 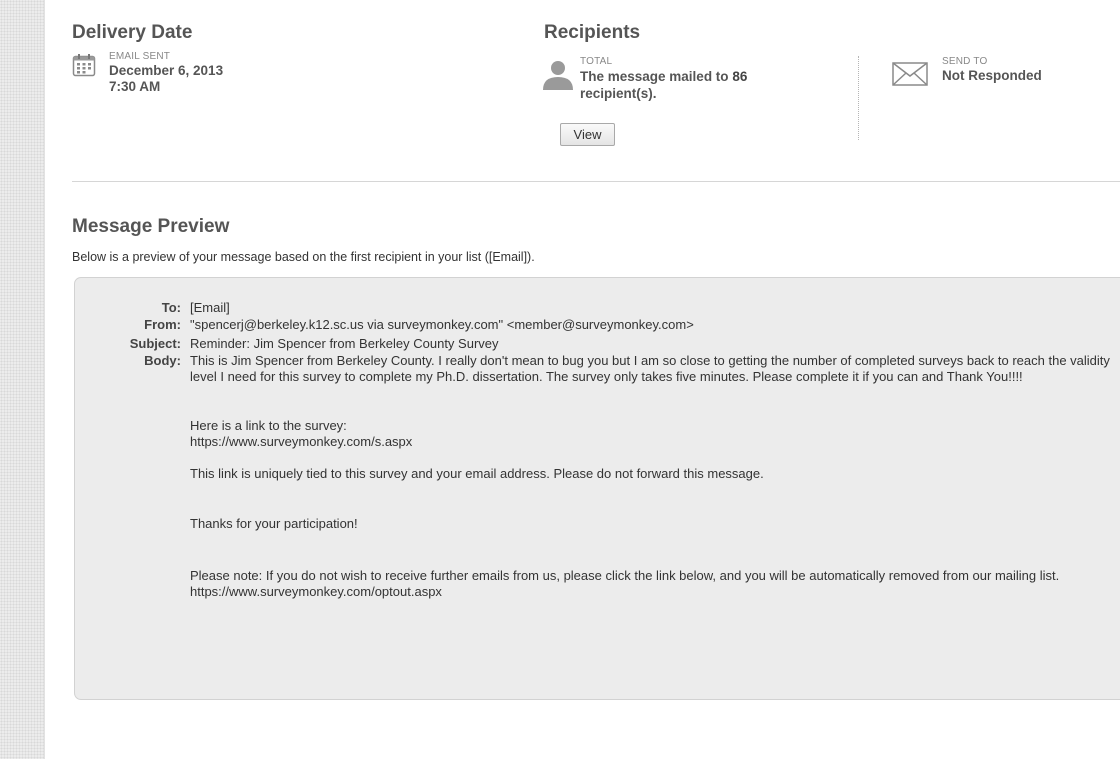 I want to click on column-divider, so click(x=858, y=98).